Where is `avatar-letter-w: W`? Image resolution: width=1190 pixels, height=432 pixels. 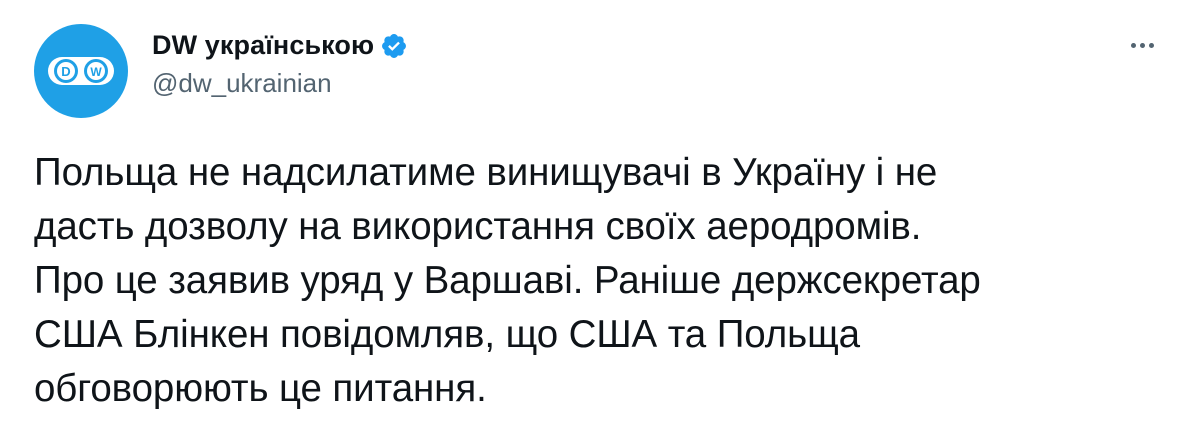
avatar-letter-w: W is located at coordinates (96, 72).